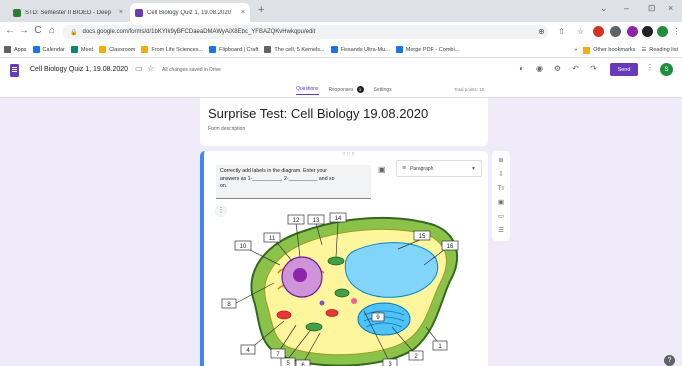 The image size is (682, 366). What do you see at coordinates (644, 50) in the screenshot?
I see `reading-list-icon: ☰` at bounding box center [644, 50].